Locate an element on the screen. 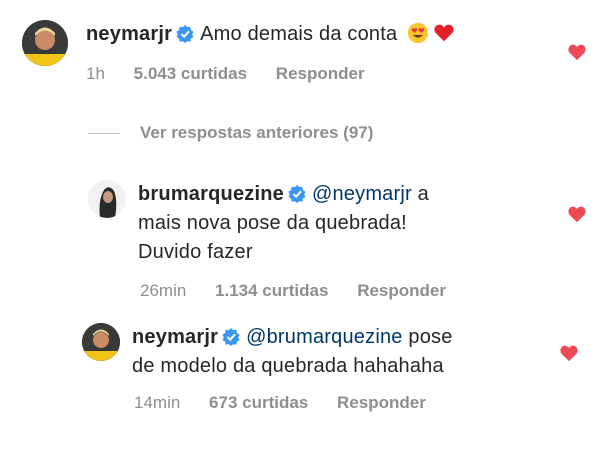  comment-body-line1: a is located at coordinates (420, 194).